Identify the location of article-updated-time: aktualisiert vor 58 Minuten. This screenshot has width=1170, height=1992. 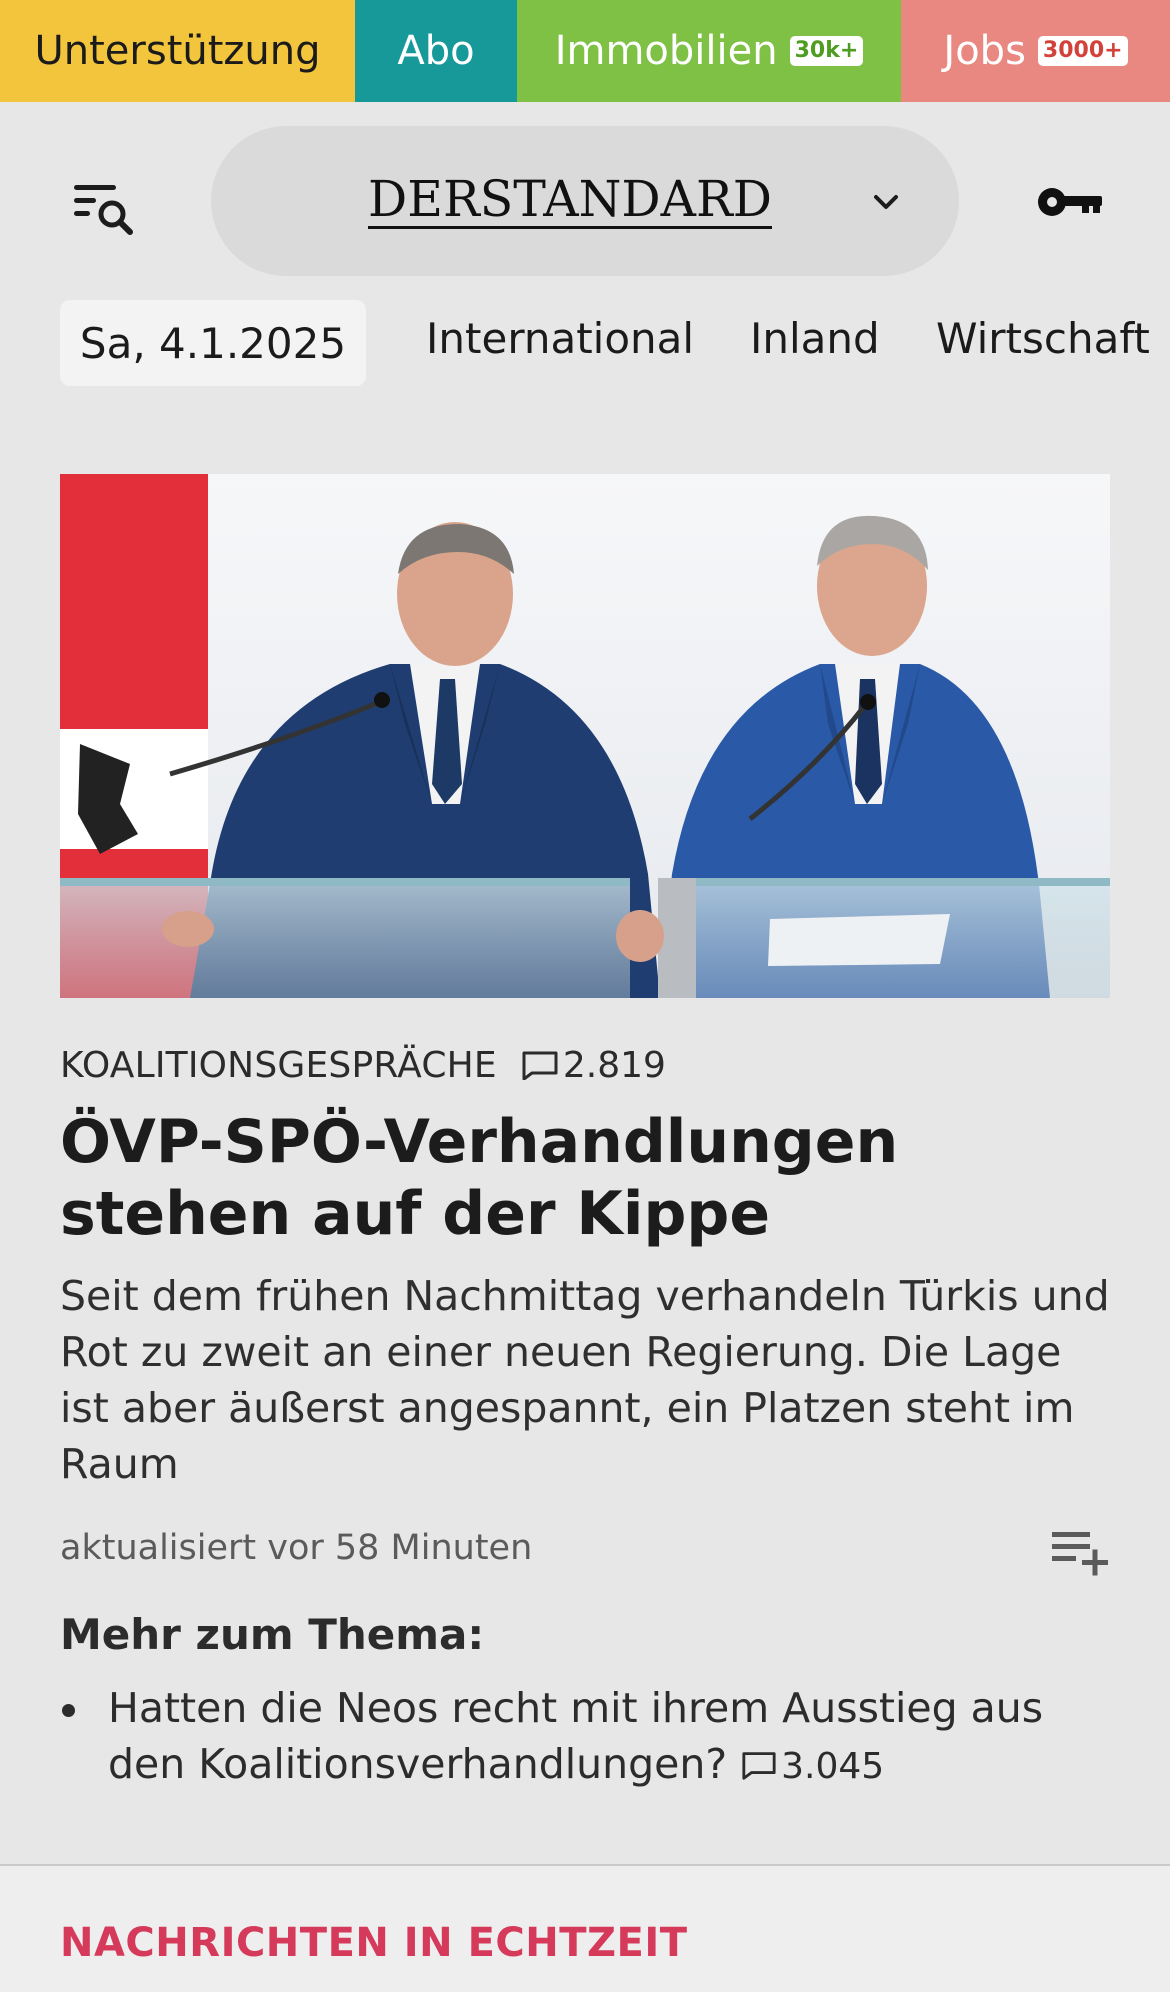
(296, 1548).